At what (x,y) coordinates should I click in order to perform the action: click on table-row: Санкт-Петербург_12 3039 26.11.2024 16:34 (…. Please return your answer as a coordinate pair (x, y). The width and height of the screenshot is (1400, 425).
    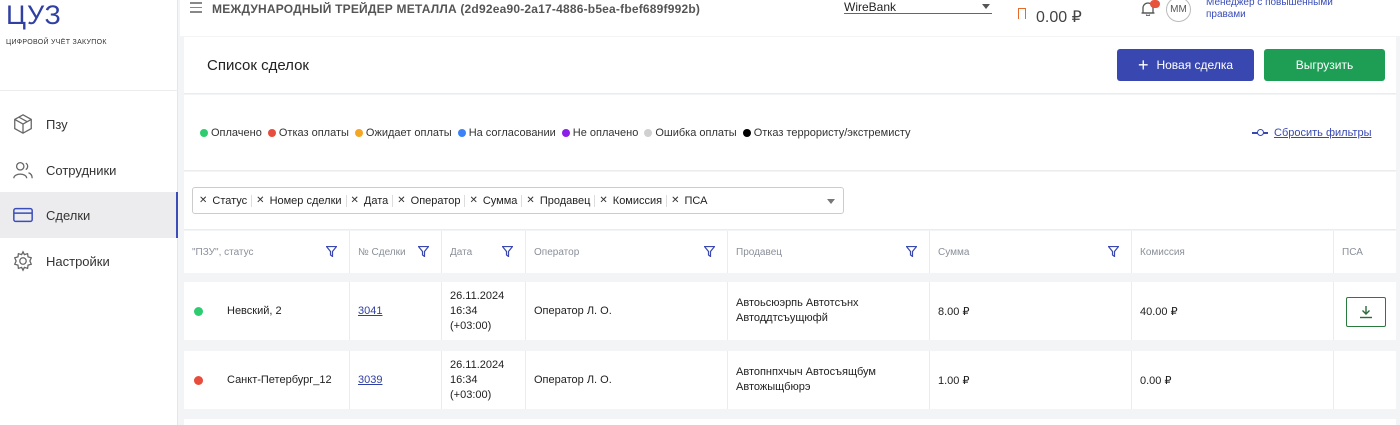
    Looking at the image, I should click on (790, 380).